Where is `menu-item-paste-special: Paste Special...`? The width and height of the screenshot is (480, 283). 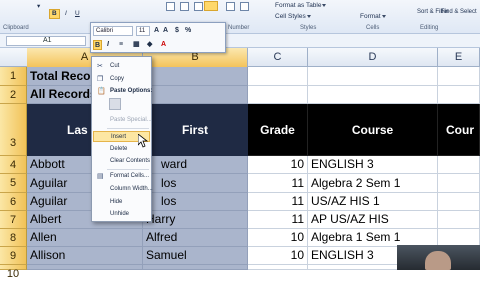 menu-item-paste-special: Paste Special... is located at coordinates (122, 120).